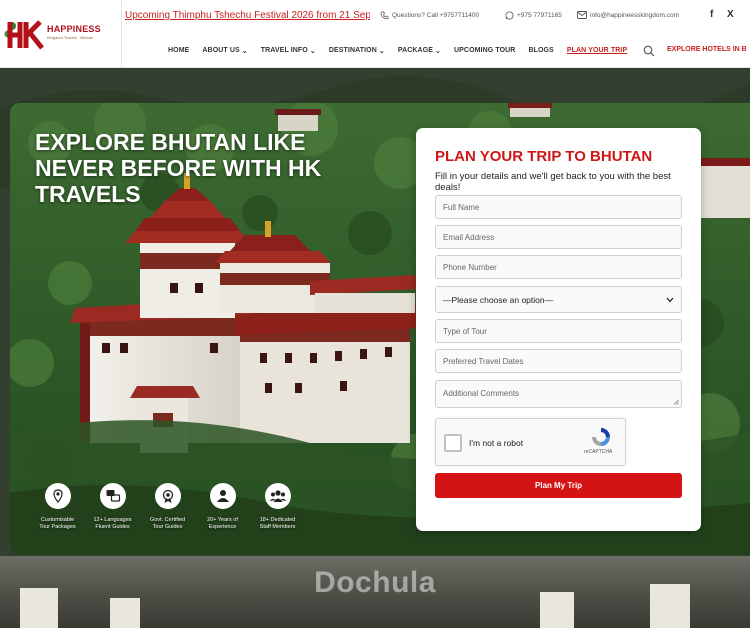 The height and width of the screenshot is (628, 750). What do you see at coordinates (384, 15) in the screenshot?
I see `phone-icon` at bounding box center [384, 15].